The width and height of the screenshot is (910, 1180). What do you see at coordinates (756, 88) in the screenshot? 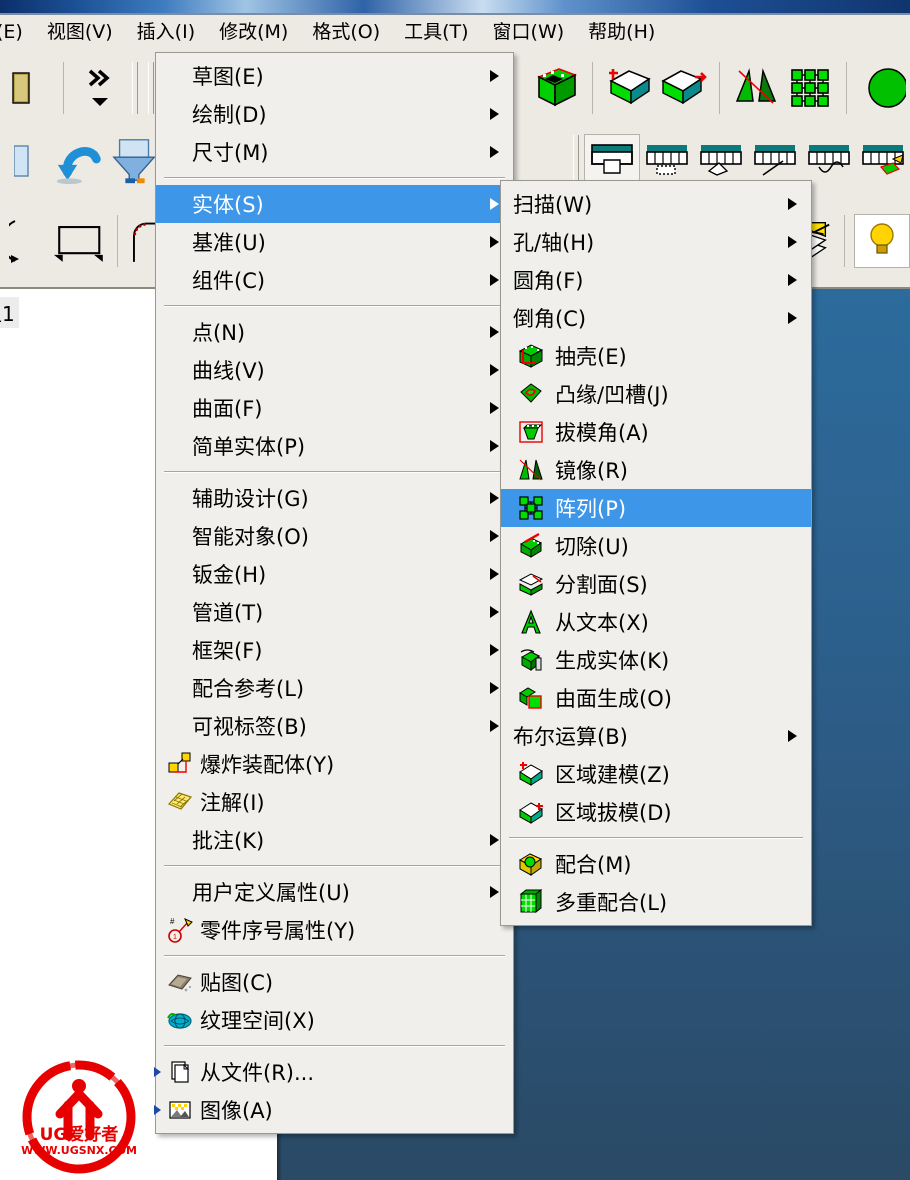
I see `mirror-icon` at bounding box center [756, 88].